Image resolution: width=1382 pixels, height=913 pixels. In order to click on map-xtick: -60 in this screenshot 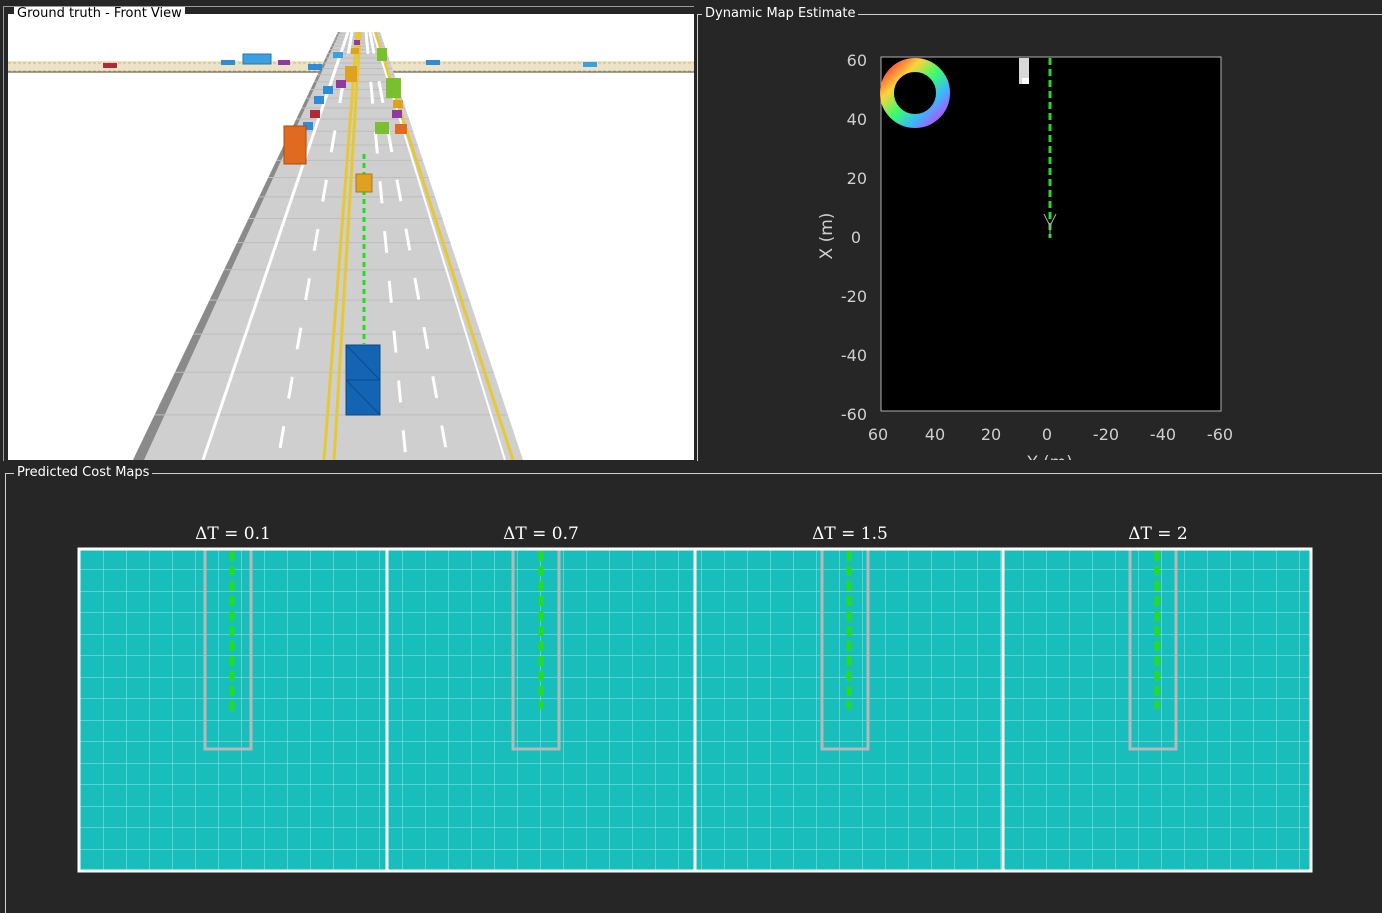, I will do `click(1220, 434)`.